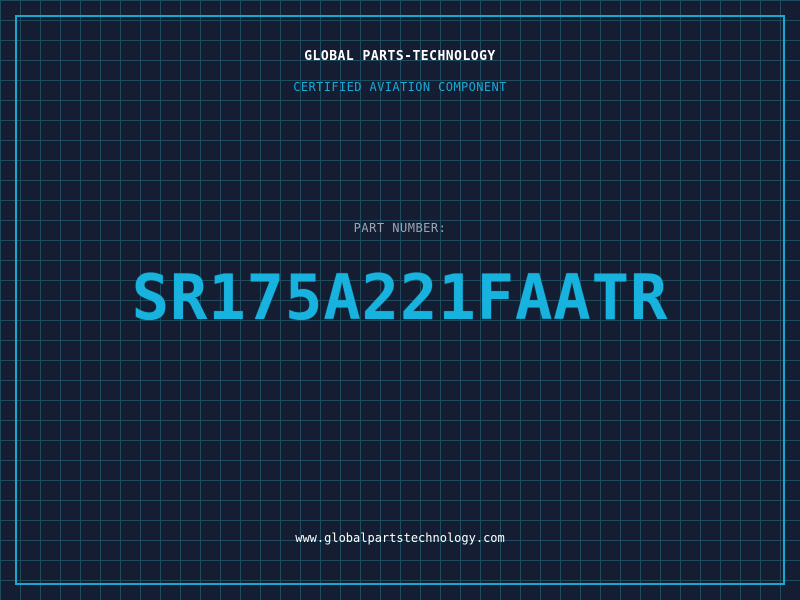 This screenshot has width=800, height=600. I want to click on brand-title: GLOBAL PARTS-TECHNOLOGY, so click(400, 56).